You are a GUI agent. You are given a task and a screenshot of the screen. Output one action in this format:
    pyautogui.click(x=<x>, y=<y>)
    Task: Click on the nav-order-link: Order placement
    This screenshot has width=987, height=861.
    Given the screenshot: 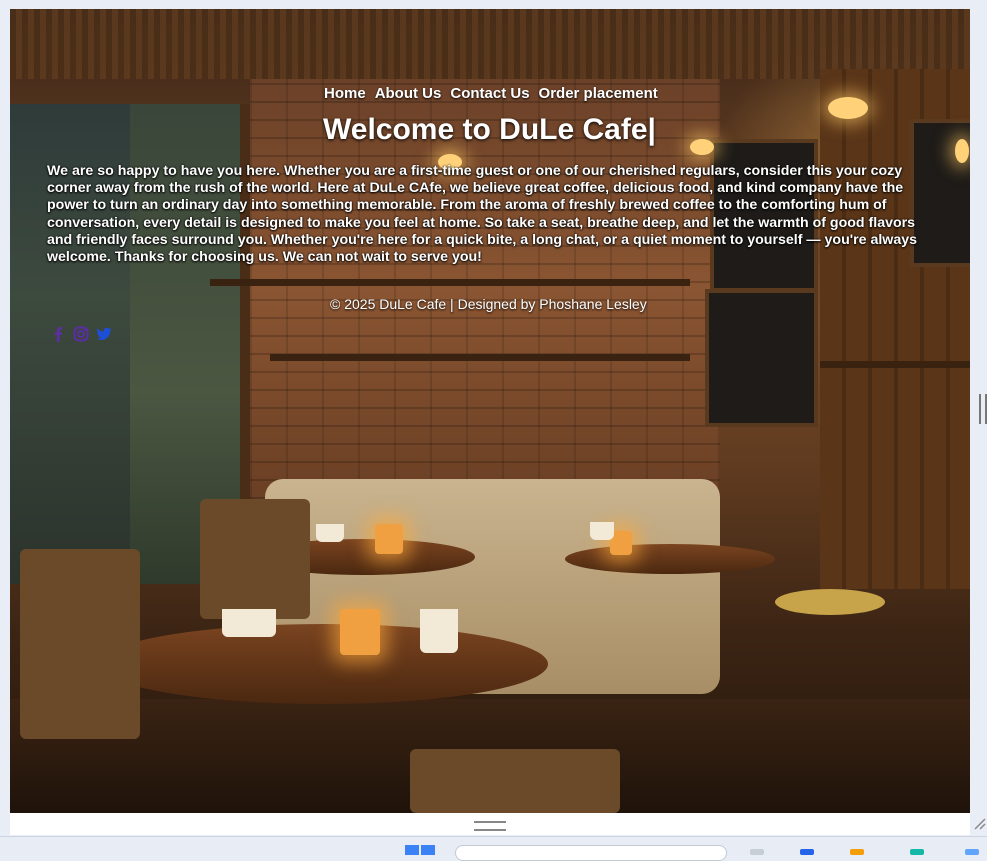 What is the action you would take?
    pyautogui.click(x=598, y=93)
    